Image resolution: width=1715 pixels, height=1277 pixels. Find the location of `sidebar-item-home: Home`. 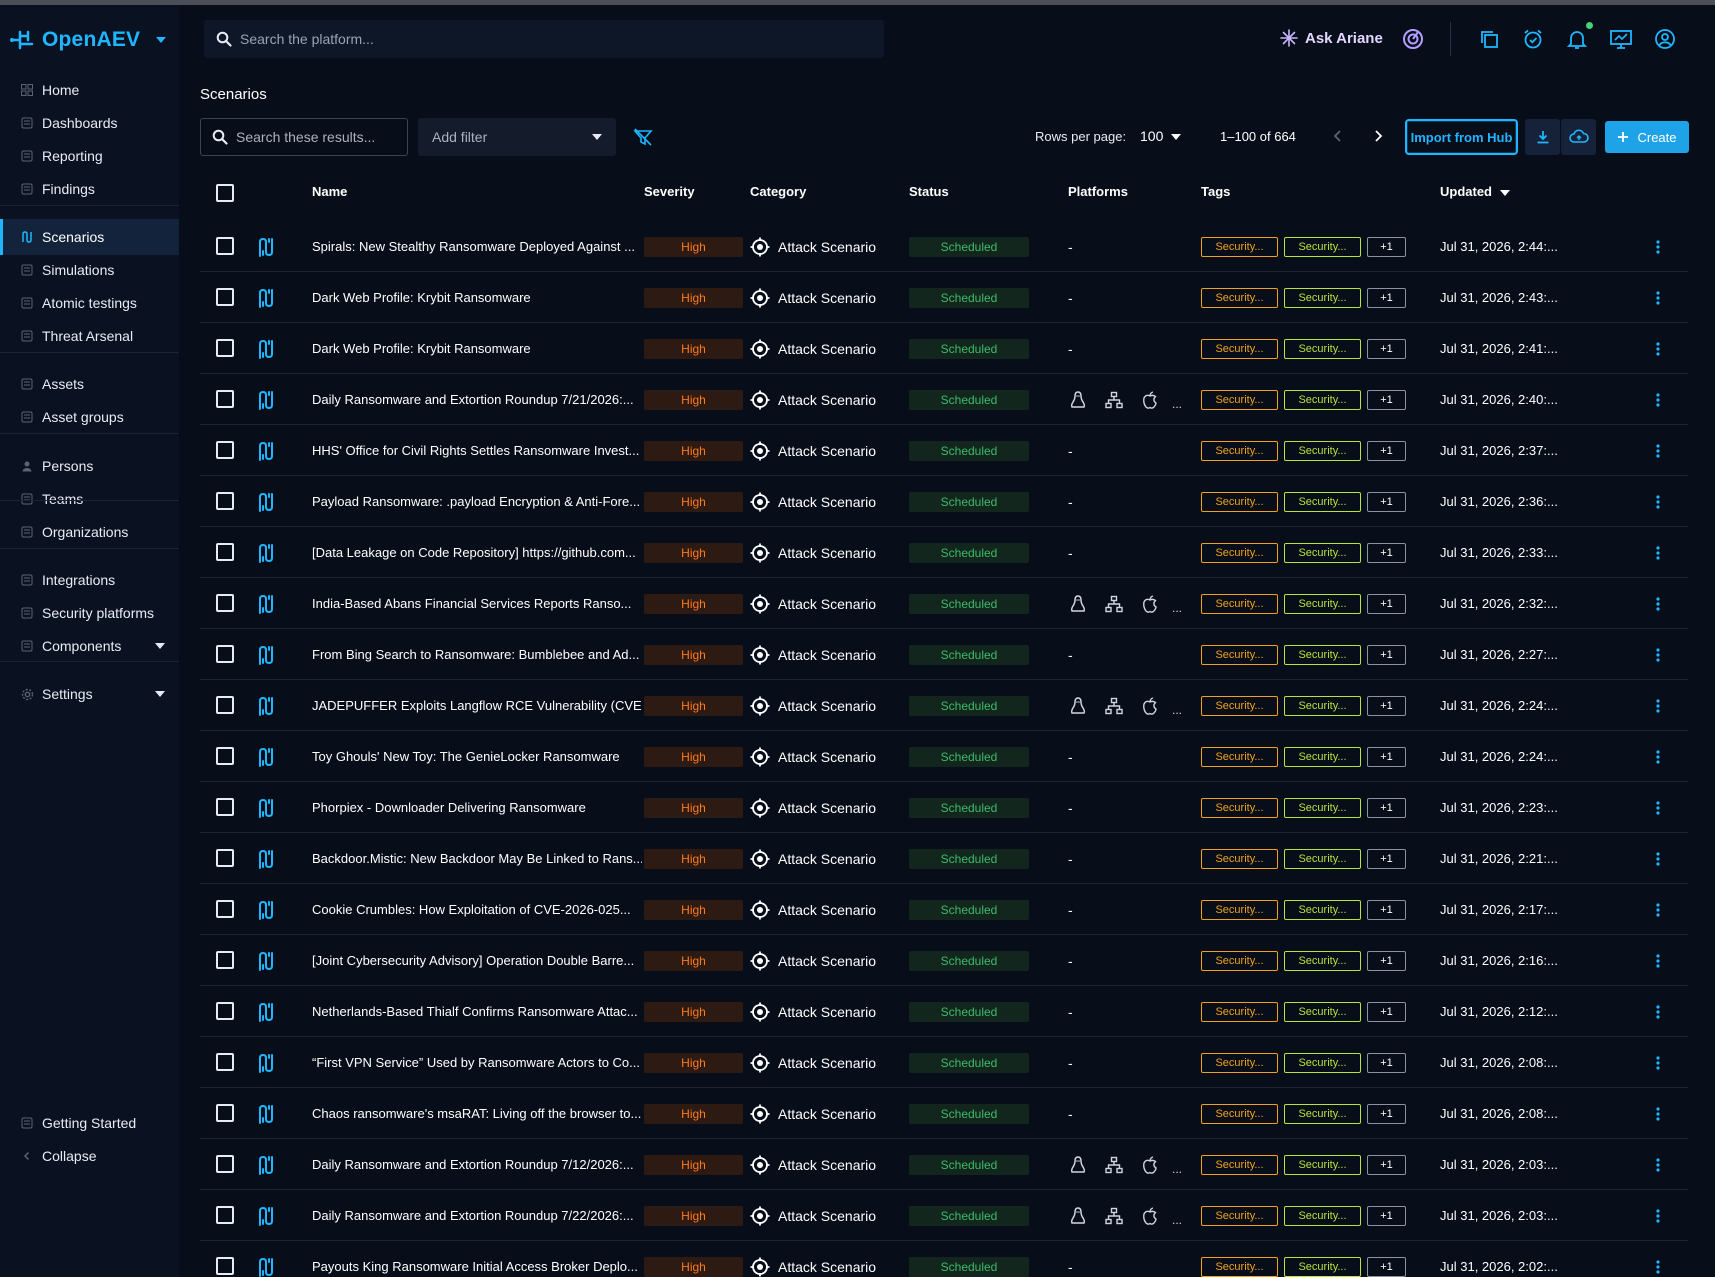

sidebar-item-home: Home is located at coordinates (89, 90).